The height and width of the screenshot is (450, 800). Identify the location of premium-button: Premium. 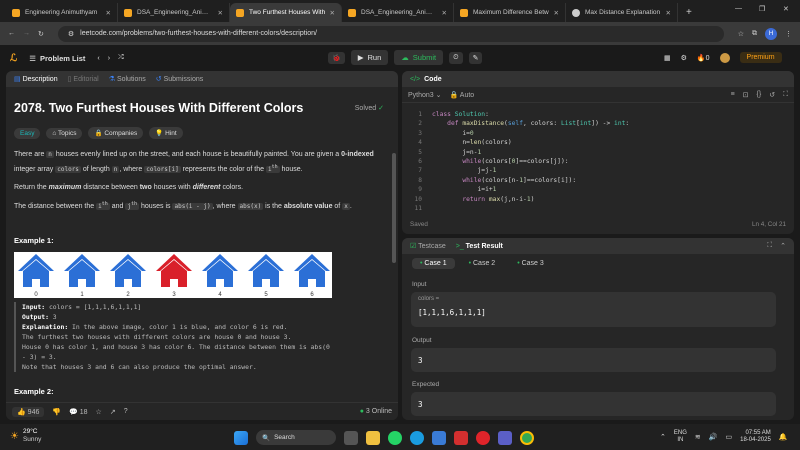
(760, 57).